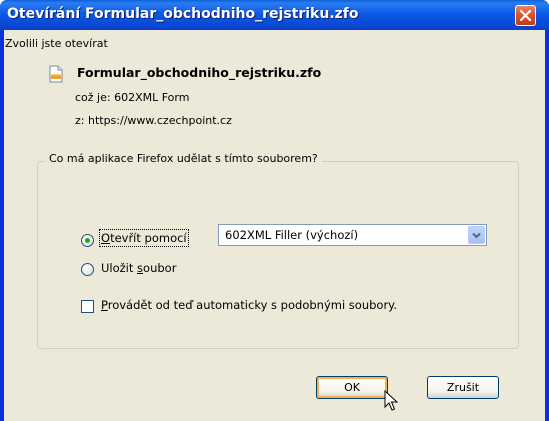 This screenshot has width=549, height=421. Describe the element at coordinates (199, 72) in the screenshot. I see `file-name: Formular_obchodniho_rejstriku.zfo` at that location.